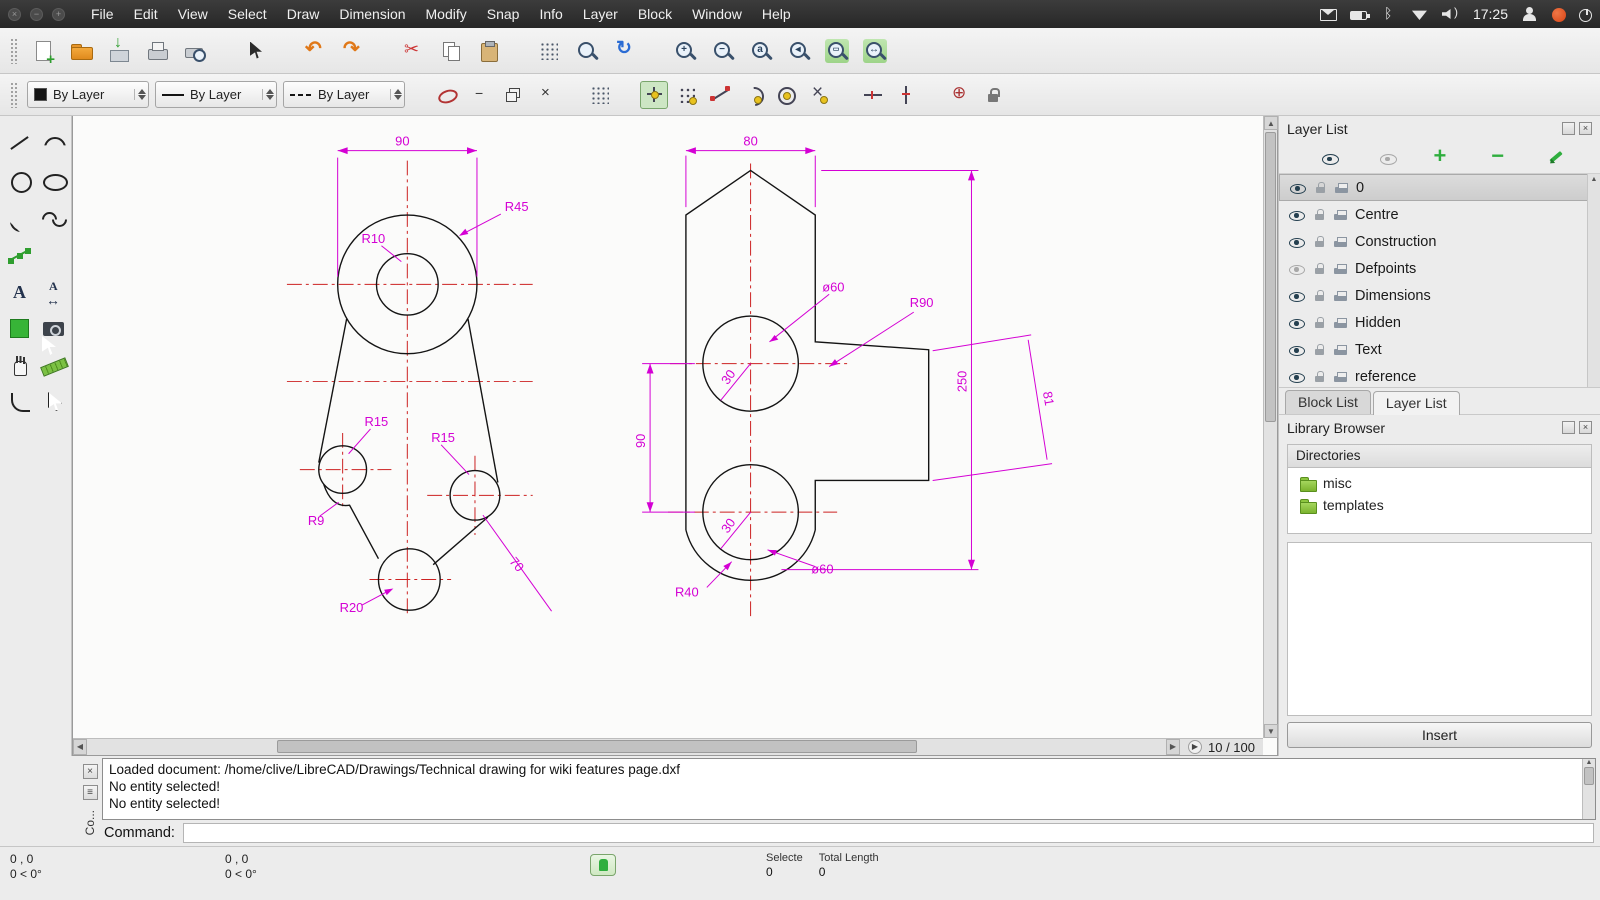  Describe the element at coordinates (687, 95) in the screenshot. I see `snap-grid-button` at that location.